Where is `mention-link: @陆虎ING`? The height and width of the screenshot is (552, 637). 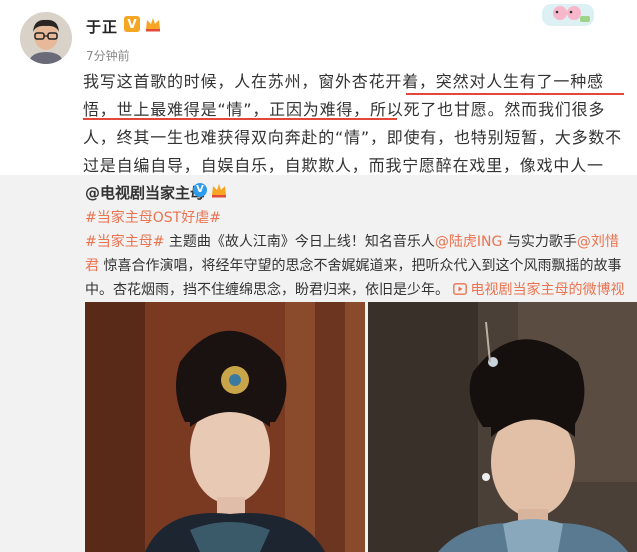 mention-link: @陆虎ING is located at coordinates (468, 242).